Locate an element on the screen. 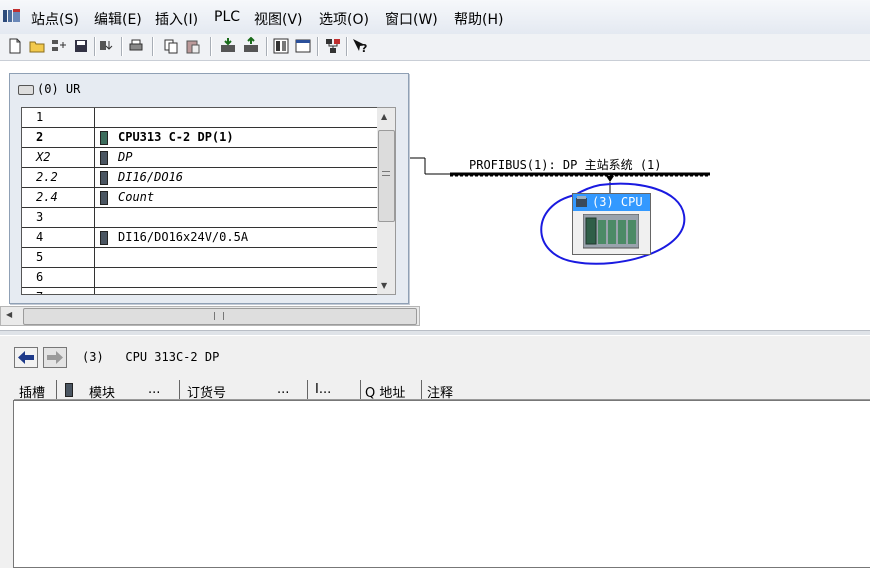 This screenshot has height=568, width=870. arrow-left-icon is located at coordinates (26, 357).